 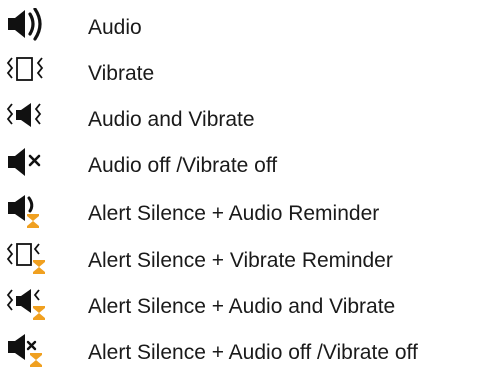 I want to click on alert-silence-audio-off-vibrate-off-icon, so click(x=36, y=351).